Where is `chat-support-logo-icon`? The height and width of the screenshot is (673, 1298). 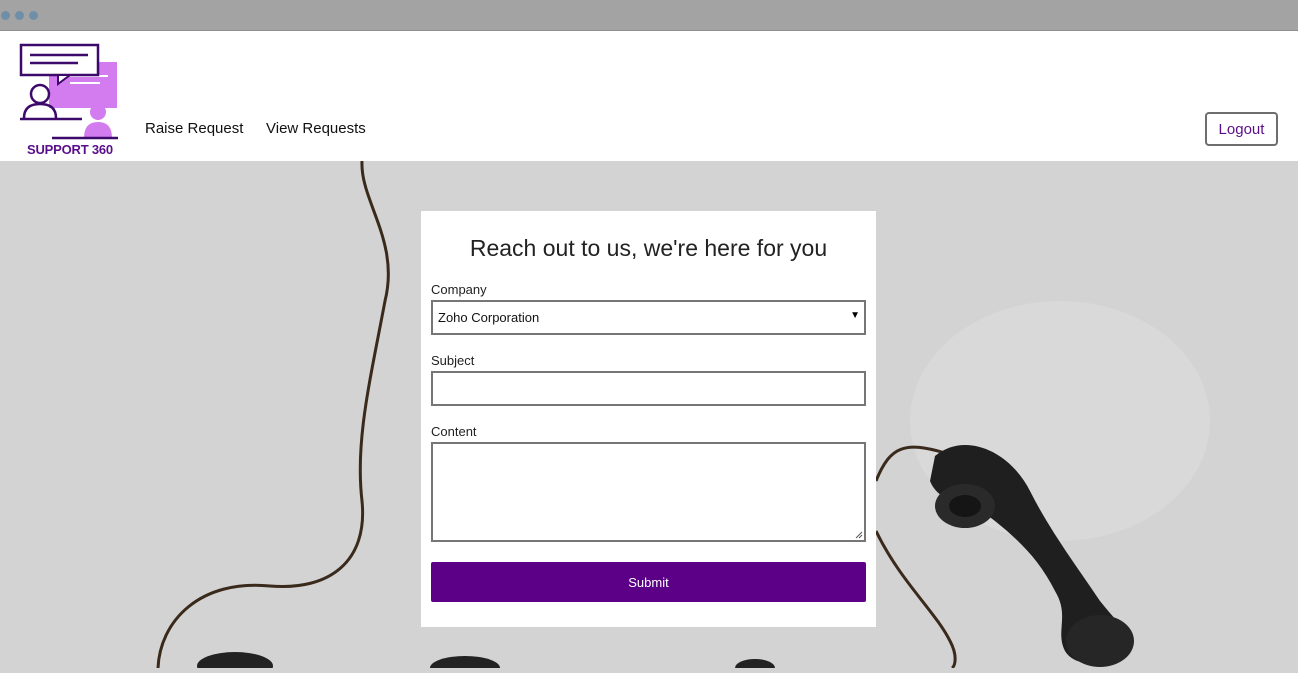 chat-support-logo-icon is located at coordinates (68, 91).